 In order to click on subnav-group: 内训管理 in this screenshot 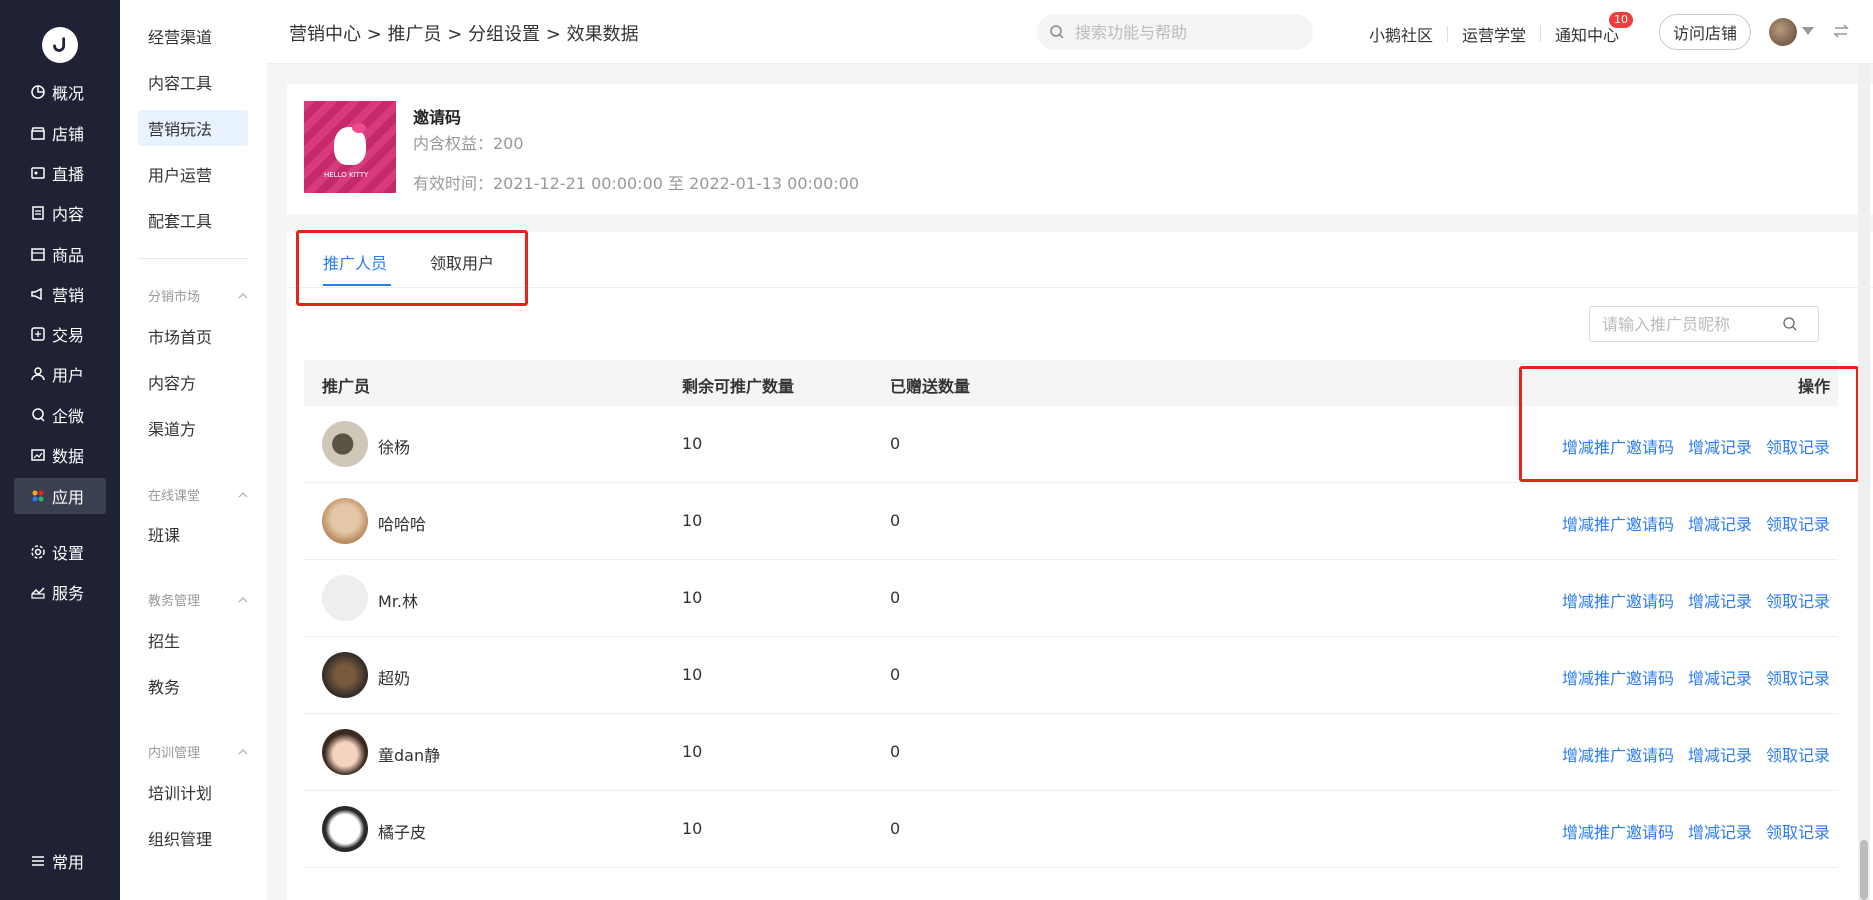, I will do `click(198, 751)`.